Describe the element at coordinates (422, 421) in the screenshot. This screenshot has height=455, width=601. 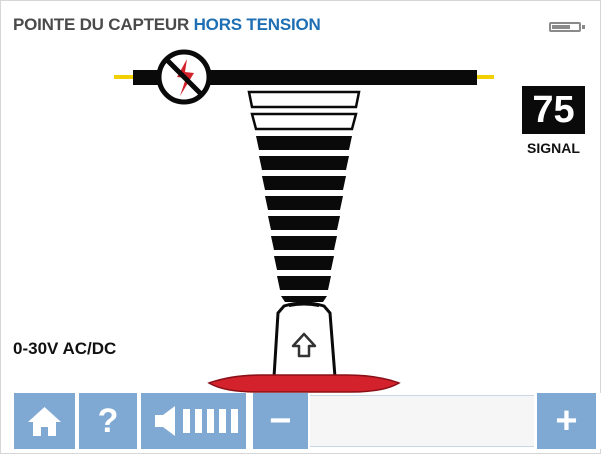
I see `volume-level-track` at that location.